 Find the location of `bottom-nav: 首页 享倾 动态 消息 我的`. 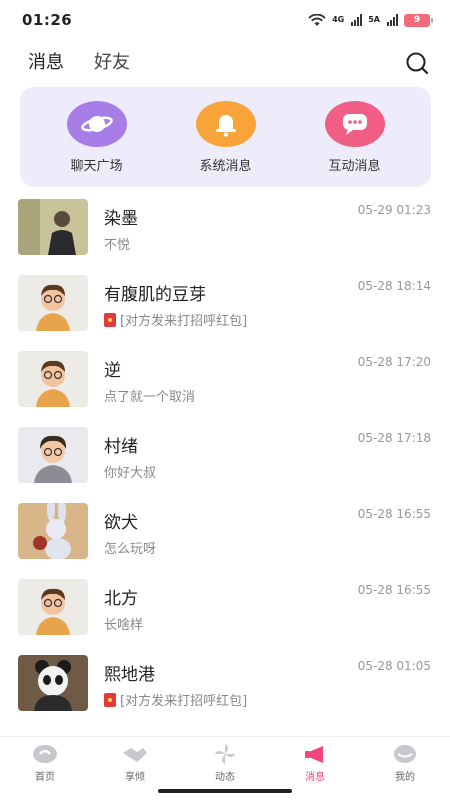

bottom-nav: 首页 享倾 动态 消息 我的 is located at coordinates (225, 762).